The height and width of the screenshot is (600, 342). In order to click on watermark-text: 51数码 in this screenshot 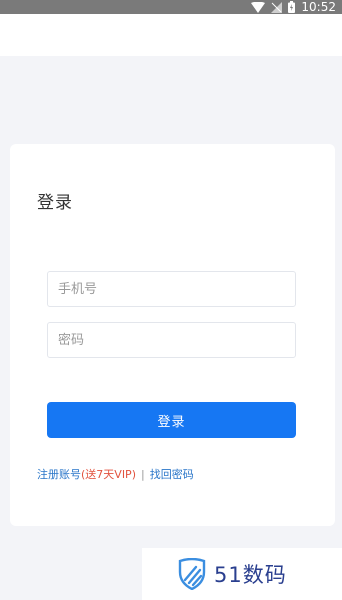, I will do `click(250, 575)`.